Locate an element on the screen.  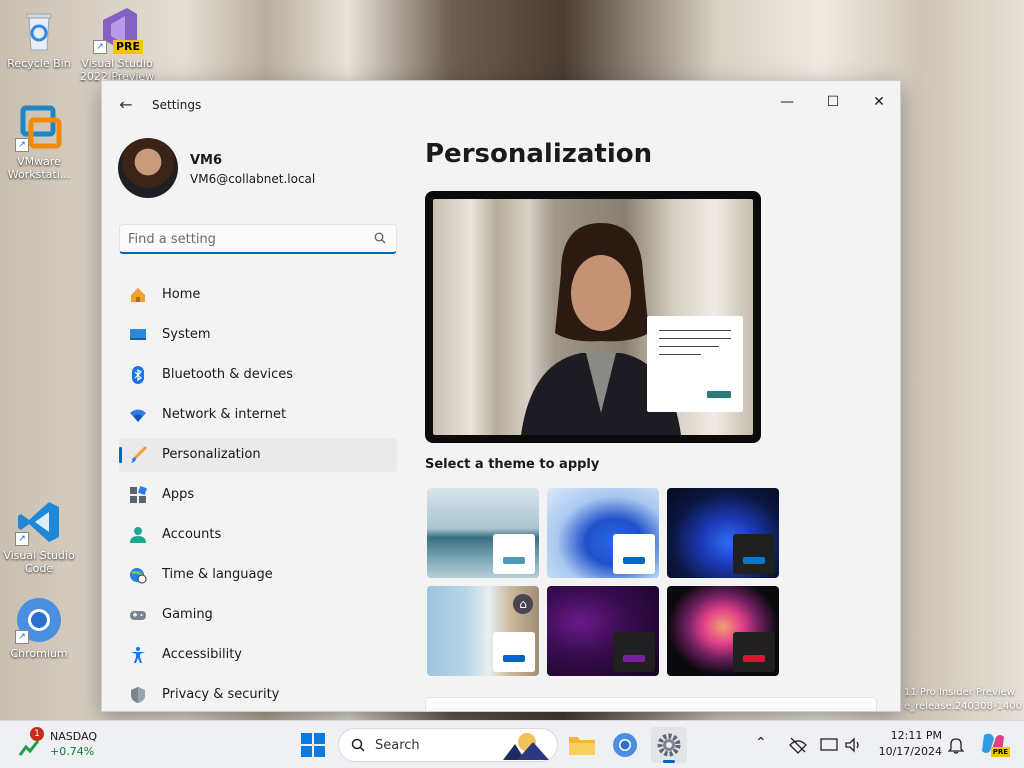
desktop-icon-recycle-bin: Recycle Bin is located at coordinates (39, 38).